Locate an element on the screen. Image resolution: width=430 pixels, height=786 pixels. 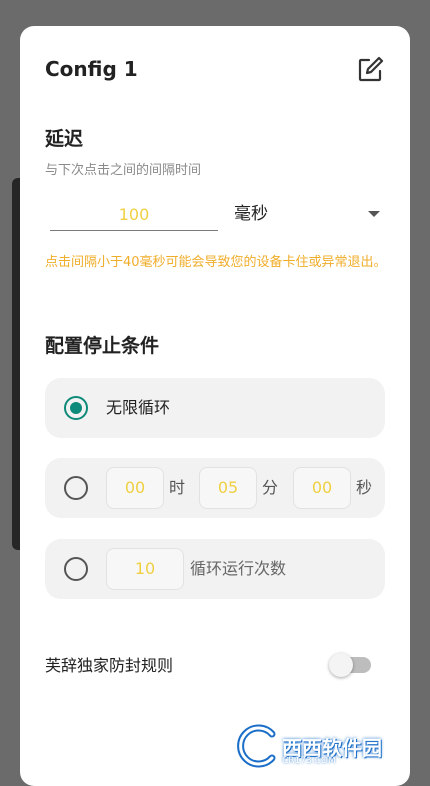
toggle-thumb is located at coordinates (341, 665).